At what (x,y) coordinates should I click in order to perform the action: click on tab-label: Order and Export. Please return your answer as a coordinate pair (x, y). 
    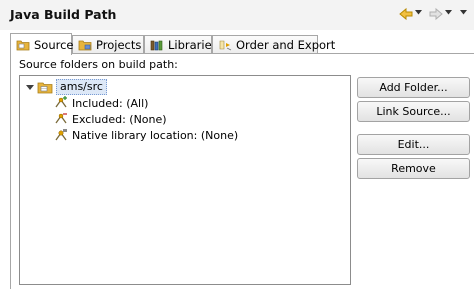
    Looking at the image, I should click on (286, 45).